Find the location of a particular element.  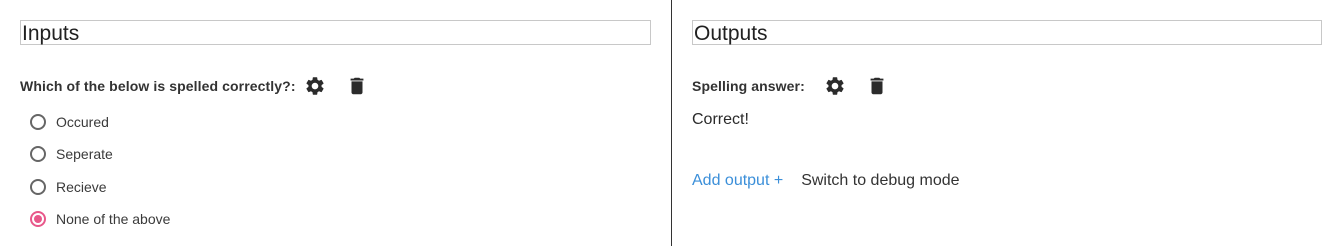

option-seperate: Seperate is located at coordinates (100, 154).